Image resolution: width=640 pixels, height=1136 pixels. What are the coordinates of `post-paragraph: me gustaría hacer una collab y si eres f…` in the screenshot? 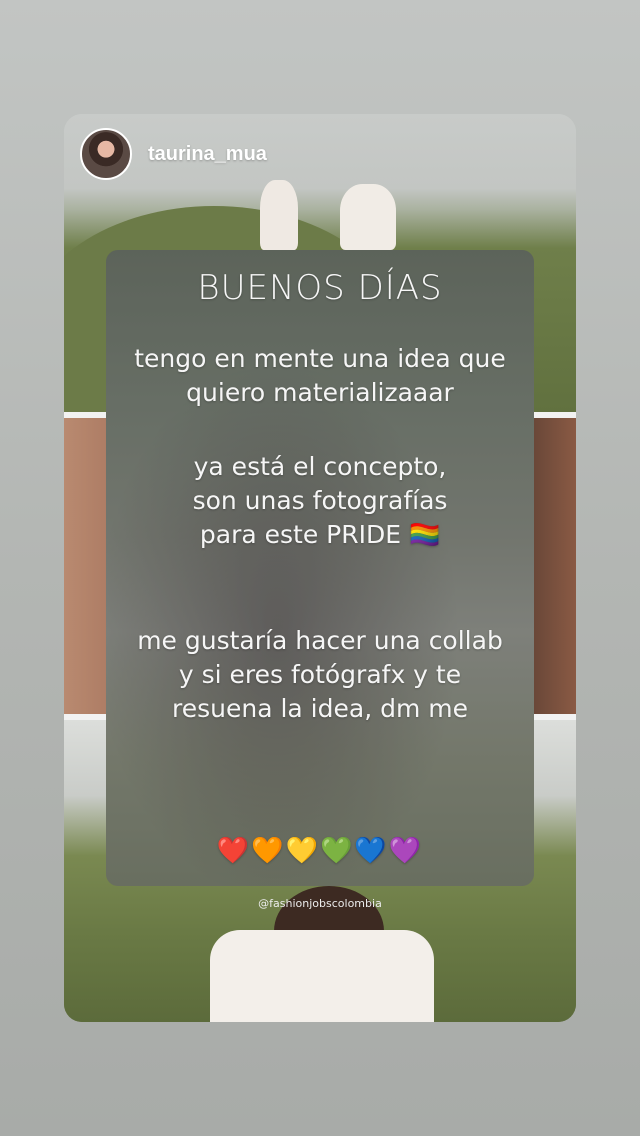 It's located at (320, 675).